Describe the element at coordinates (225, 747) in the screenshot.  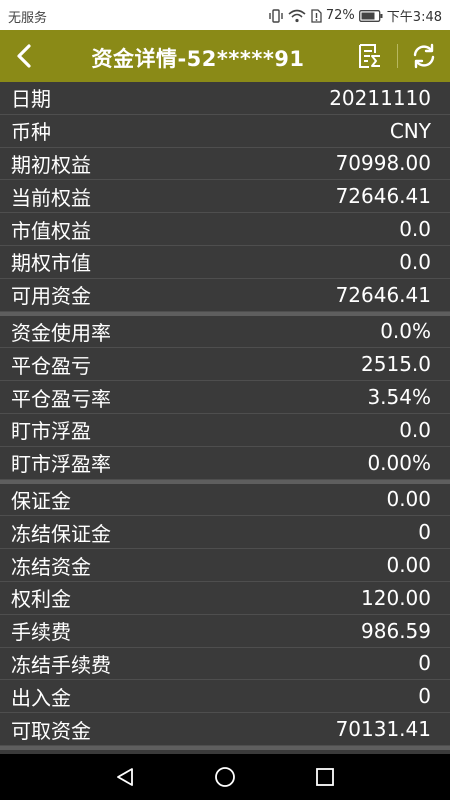
I see `group-divider` at that location.